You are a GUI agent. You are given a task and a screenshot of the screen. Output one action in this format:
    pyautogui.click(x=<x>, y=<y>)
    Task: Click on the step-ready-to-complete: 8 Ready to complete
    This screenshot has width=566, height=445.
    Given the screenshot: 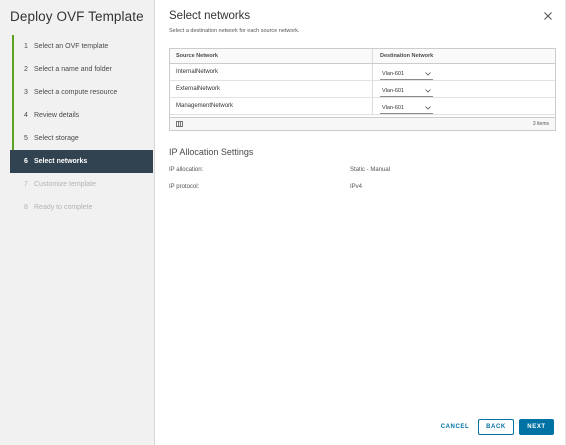 What is the action you would take?
    pyautogui.click(x=82, y=207)
    